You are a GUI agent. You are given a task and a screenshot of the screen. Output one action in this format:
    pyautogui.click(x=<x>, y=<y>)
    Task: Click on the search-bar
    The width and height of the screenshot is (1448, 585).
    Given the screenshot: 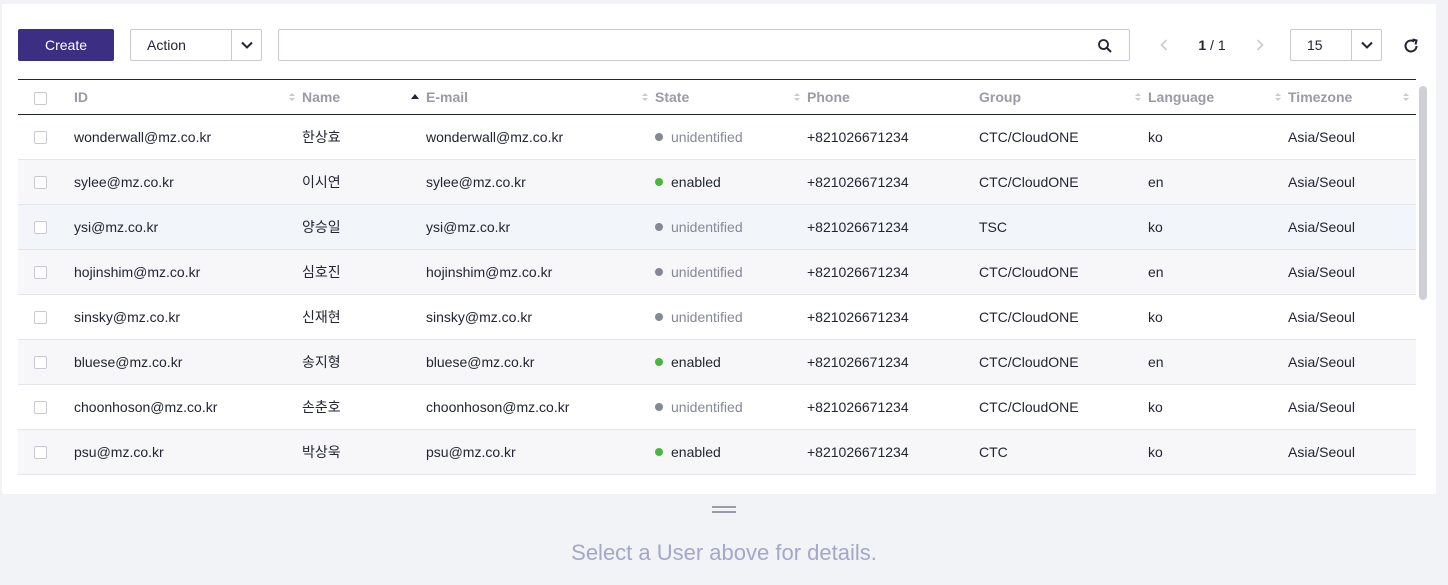 What is the action you would take?
    pyautogui.click(x=704, y=45)
    